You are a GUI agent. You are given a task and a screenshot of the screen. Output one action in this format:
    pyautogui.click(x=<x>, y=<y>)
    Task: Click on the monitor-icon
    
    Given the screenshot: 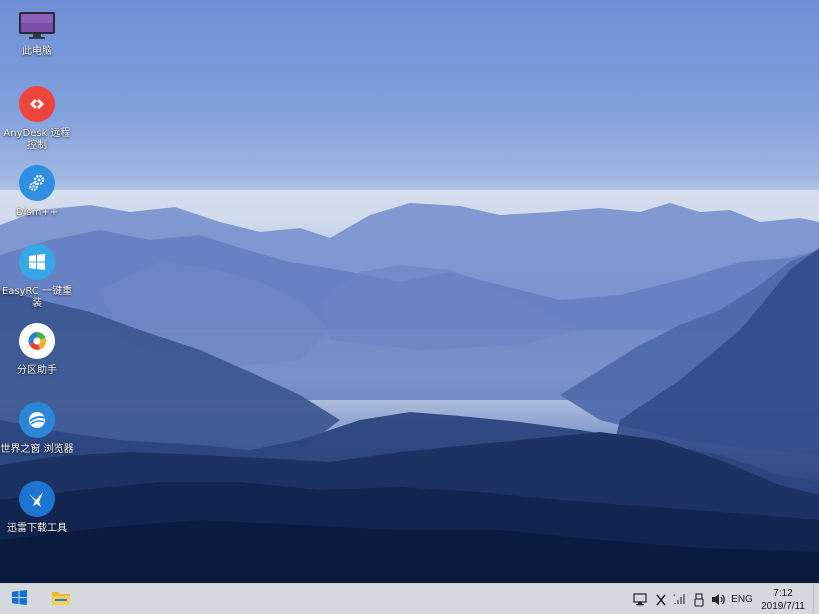 What is the action you would take?
    pyautogui.click(x=37, y=25)
    